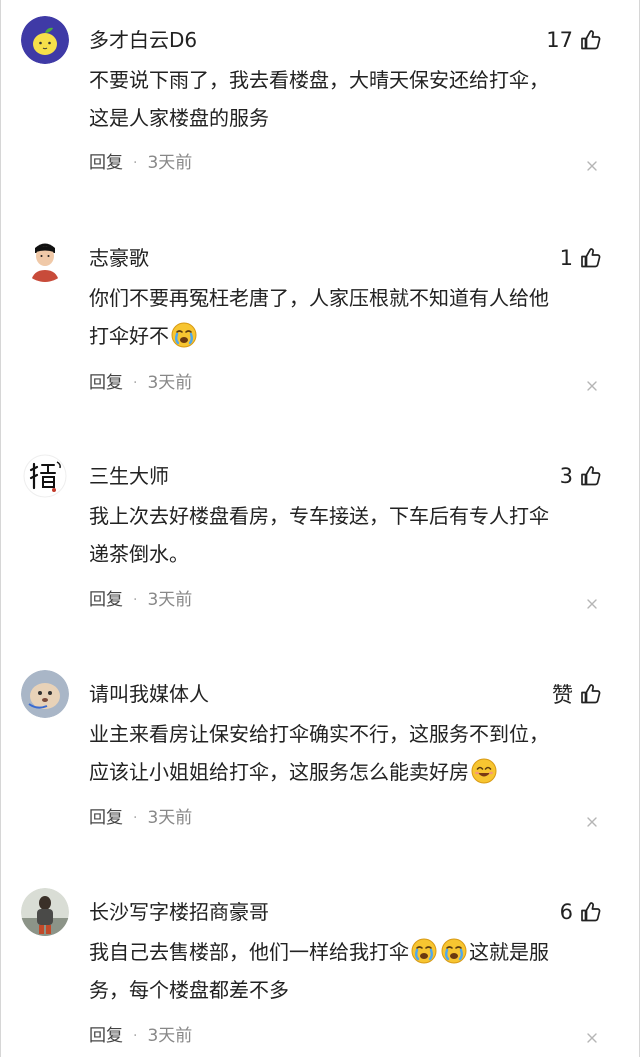  Describe the element at coordinates (562, 695) in the screenshot. I see `like-label: 赞` at that location.